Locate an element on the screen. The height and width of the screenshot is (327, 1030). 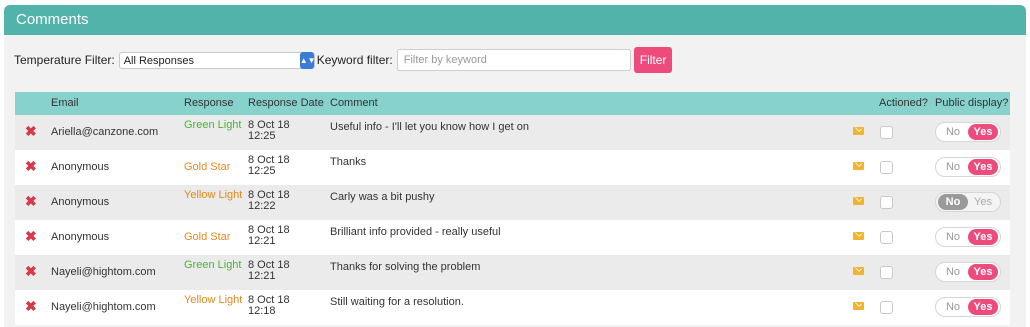
column-header-public-display: Public display? is located at coordinates (972, 103).